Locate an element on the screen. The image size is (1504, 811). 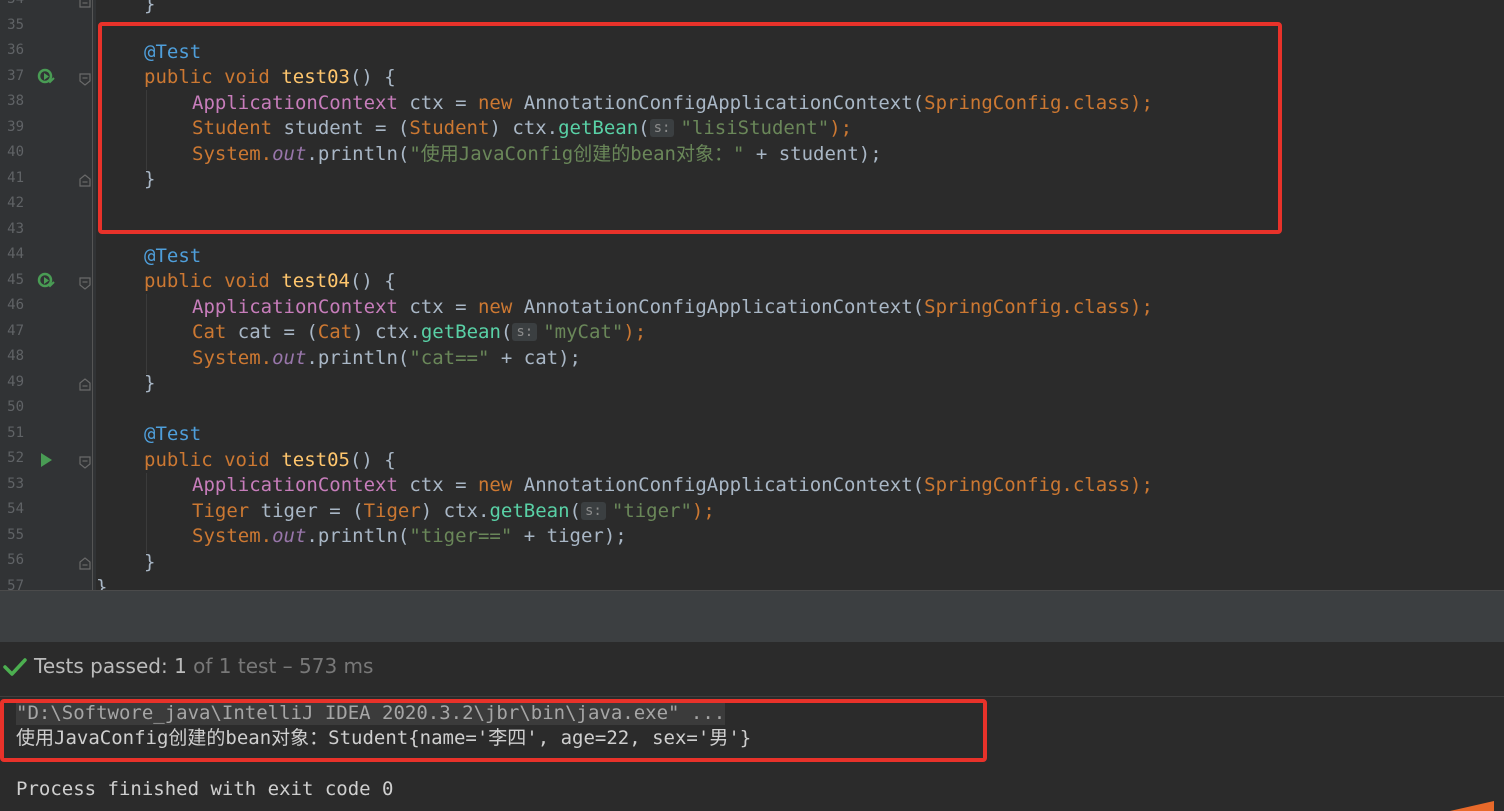
line-number: 39 is located at coordinates (15, 126).